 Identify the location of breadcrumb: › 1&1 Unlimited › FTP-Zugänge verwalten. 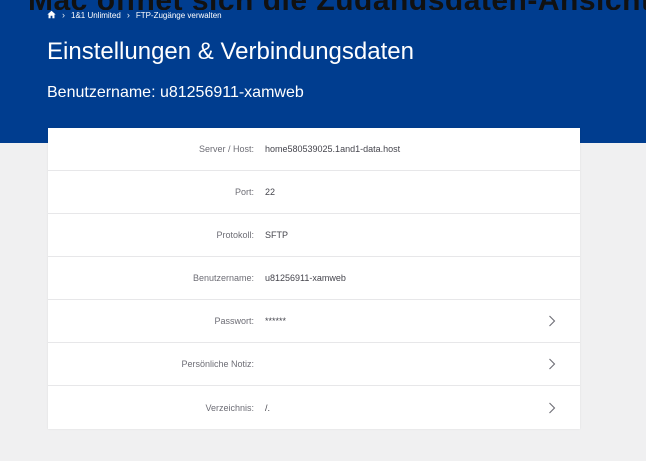
(134, 15).